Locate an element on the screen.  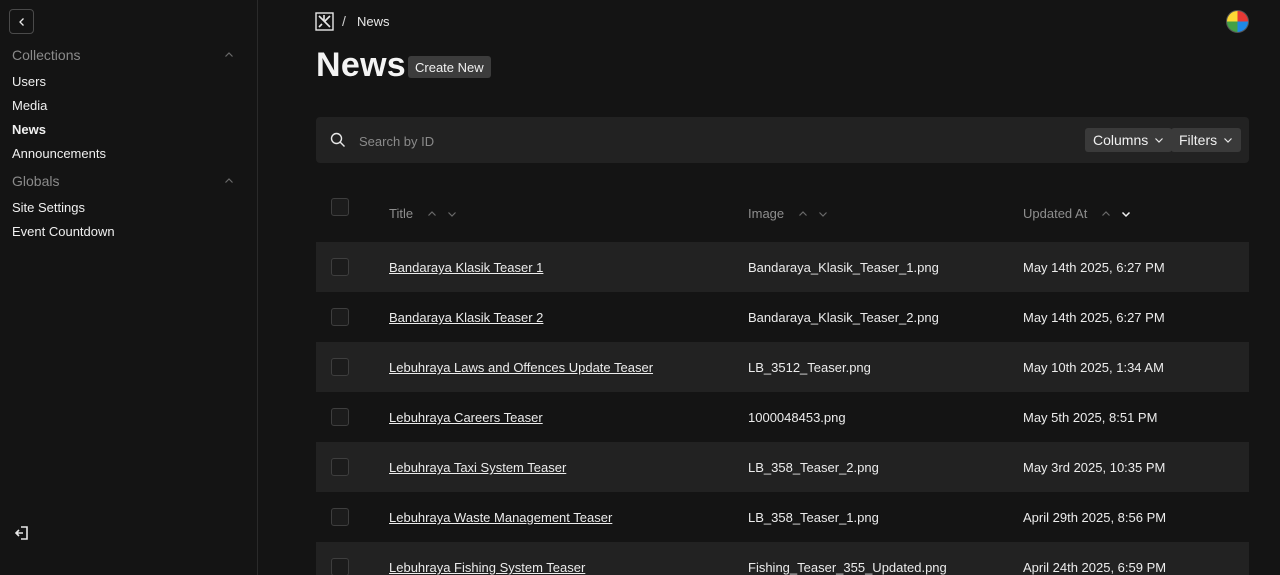
sidebar-item-users: Users is located at coordinates (29, 81).